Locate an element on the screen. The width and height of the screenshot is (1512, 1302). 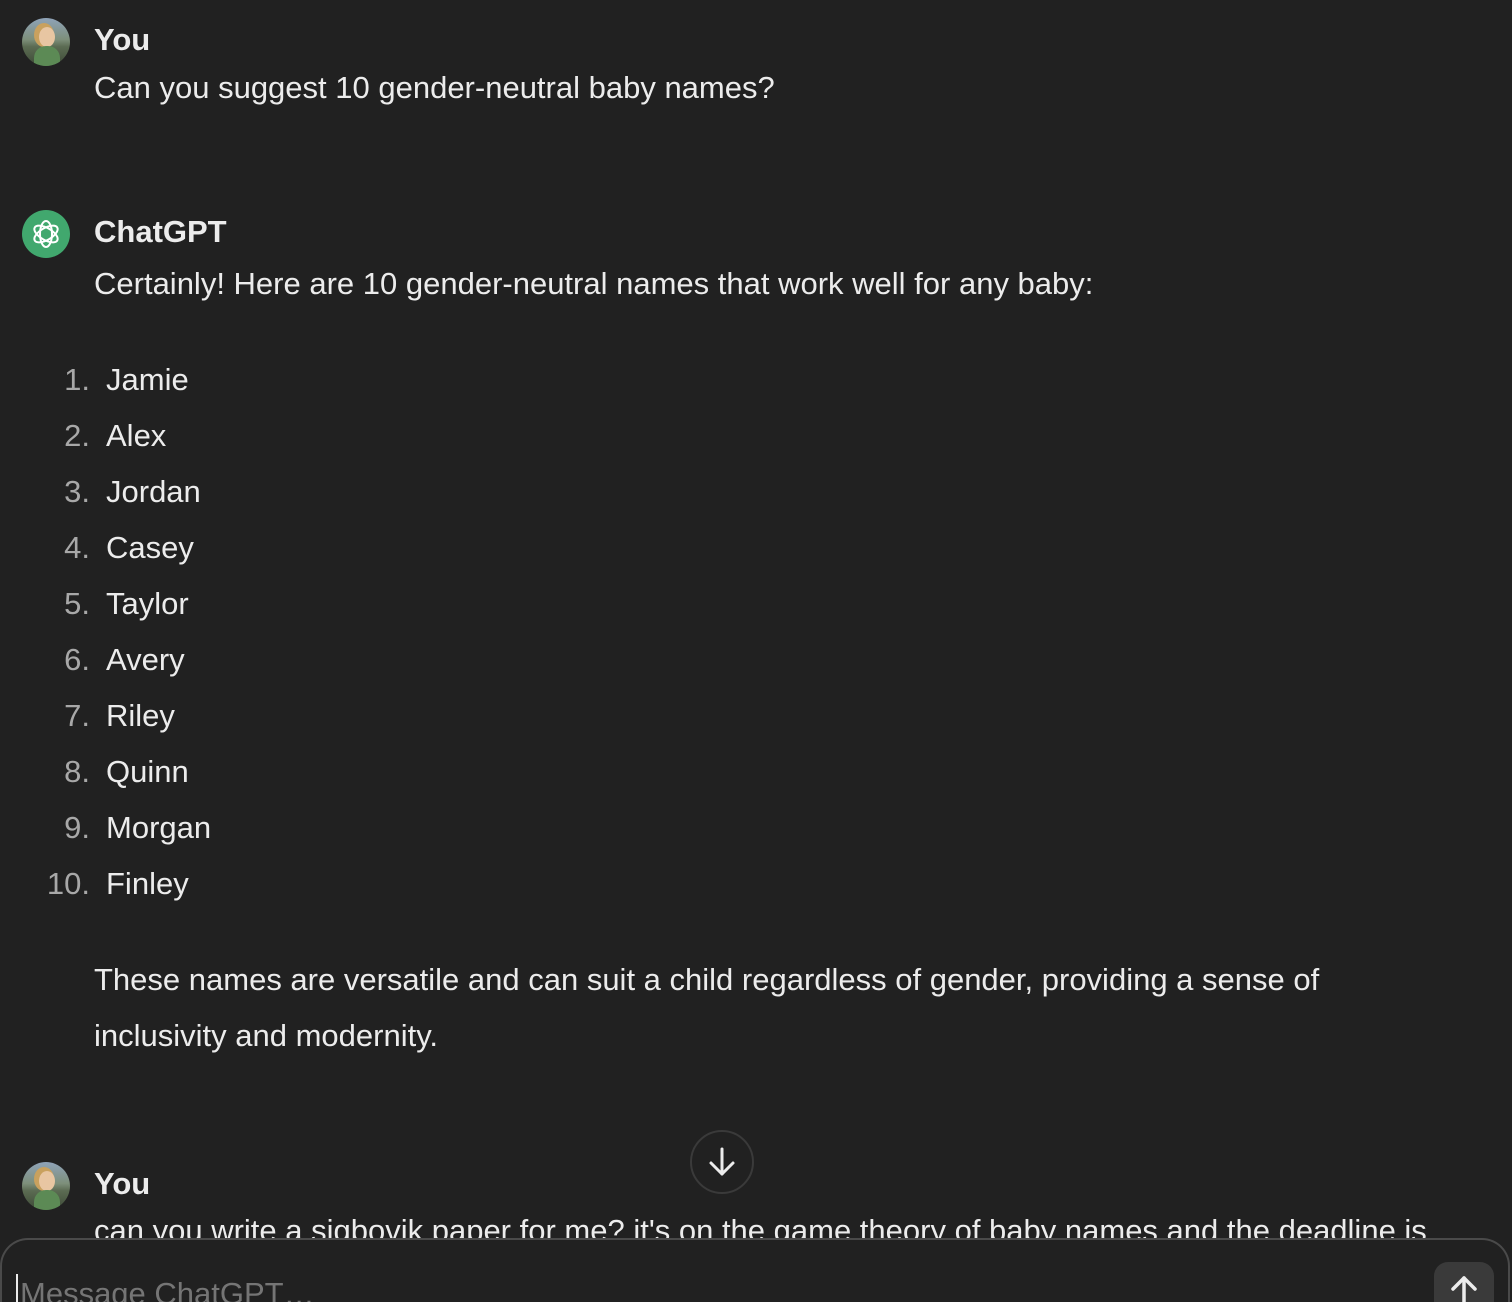
list-name: Alex is located at coordinates (136, 435).